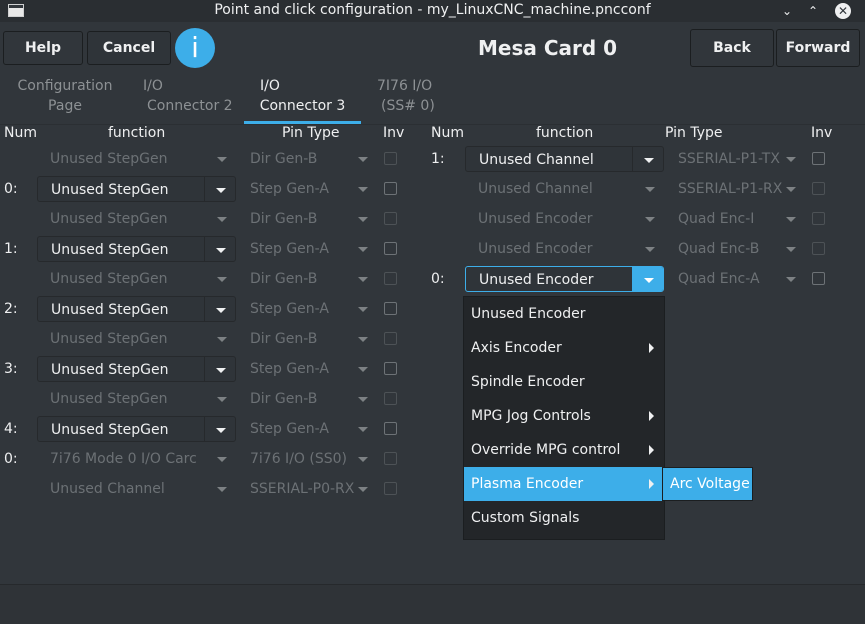  What do you see at coordinates (123, 459) in the screenshot?
I see `function-combo-value: 7i76 Mode 0 I/O Carc` at bounding box center [123, 459].